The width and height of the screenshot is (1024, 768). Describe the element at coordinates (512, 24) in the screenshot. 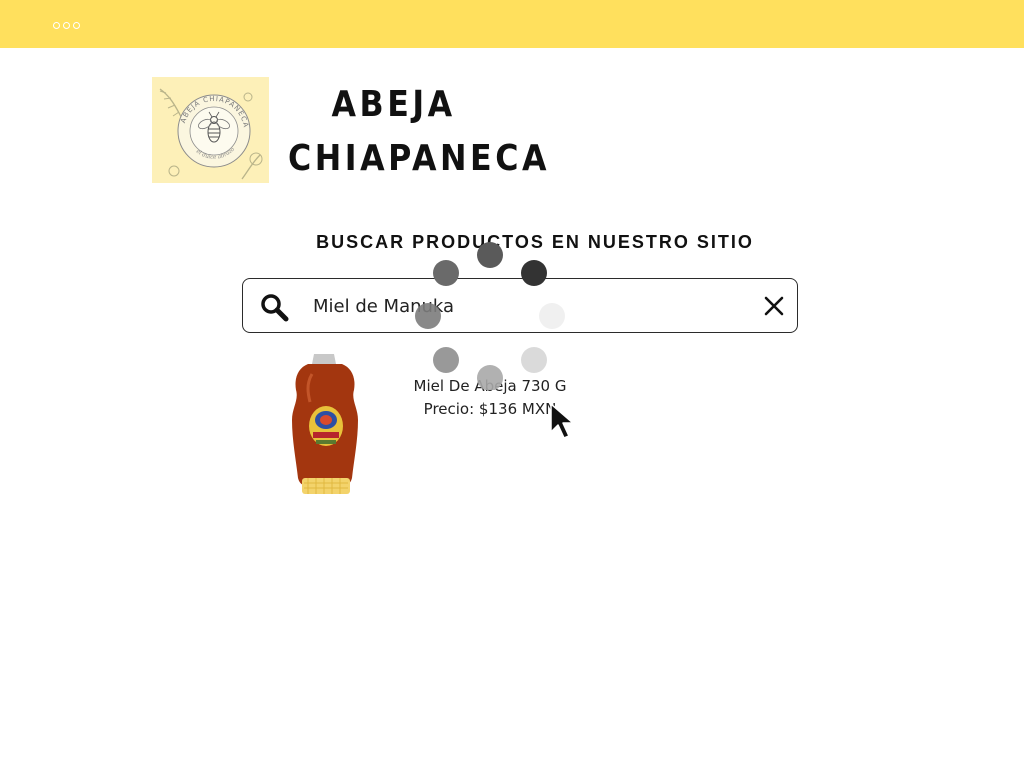

I see `top-bar` at that location.